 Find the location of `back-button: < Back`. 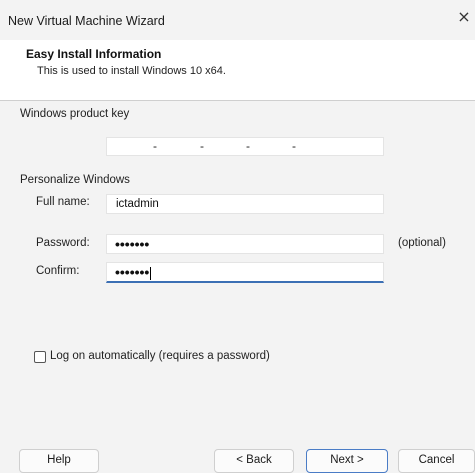

back-button: < Back is located at coordinates (254, 461).